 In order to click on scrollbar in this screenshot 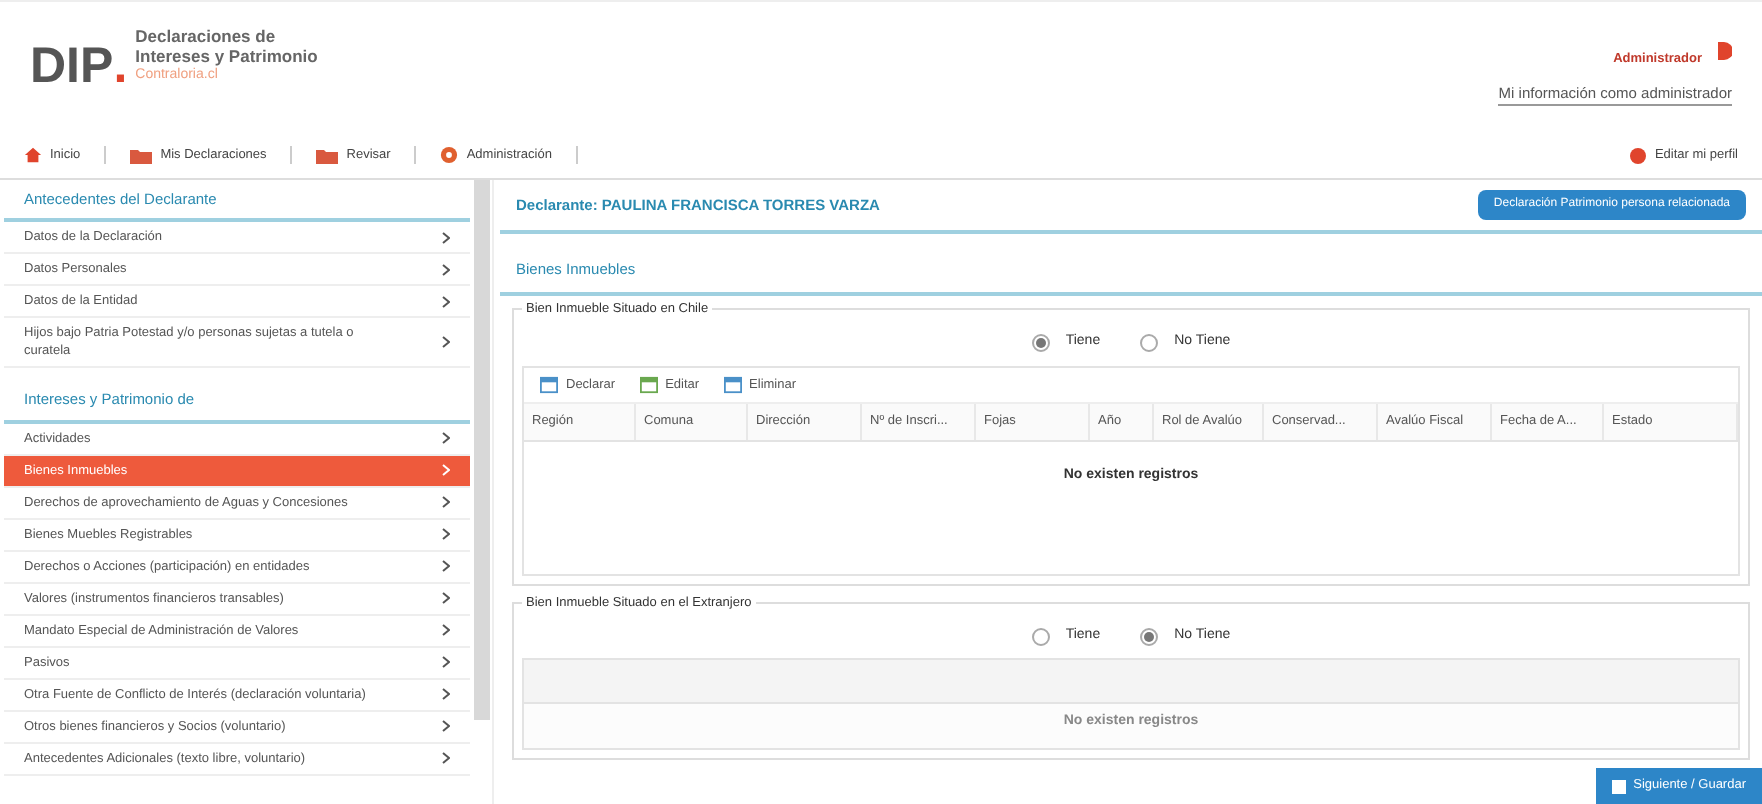, I will do `click(482, 450)`.